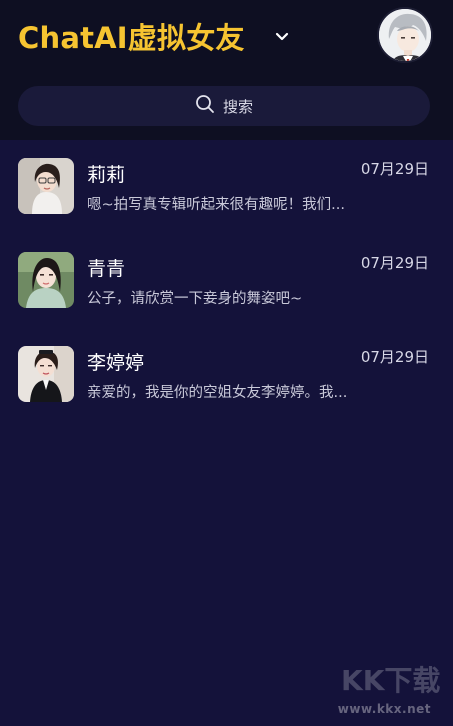  I want to click on lili-avatar, so click(46, 186).